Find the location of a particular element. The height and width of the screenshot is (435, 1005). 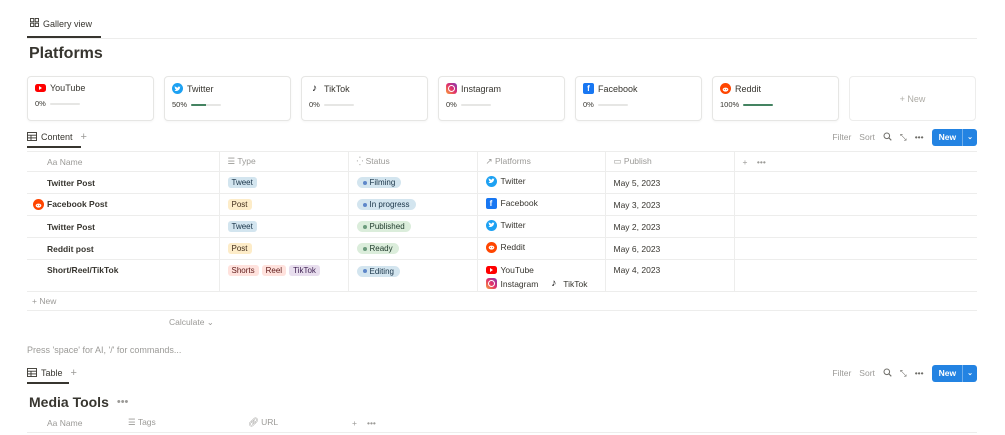

cell-type: Shorts Reel TikTok is located at coordinates (284, 275).